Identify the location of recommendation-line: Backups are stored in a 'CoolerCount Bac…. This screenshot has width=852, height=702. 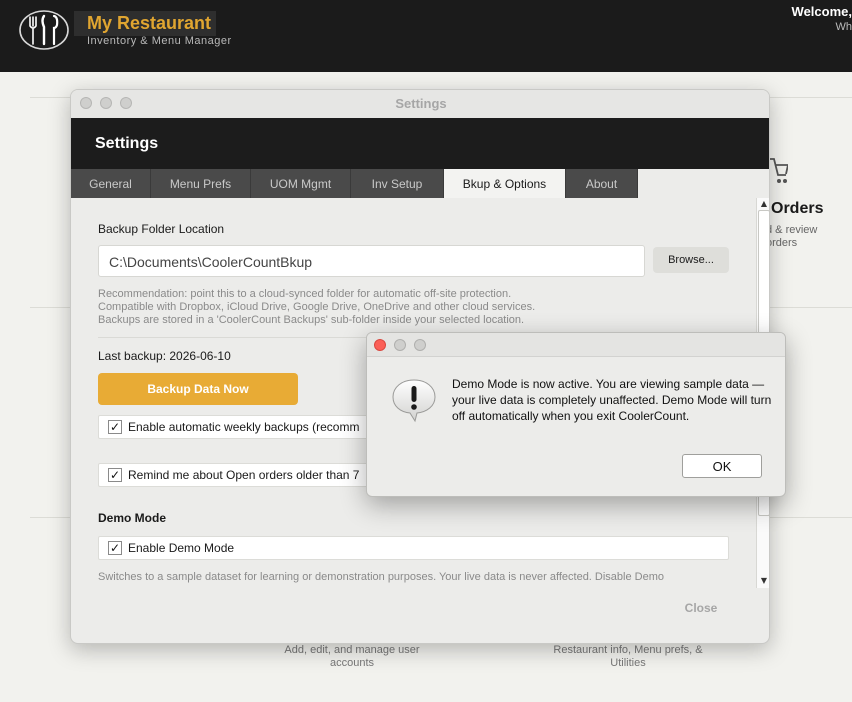
(311, 320).